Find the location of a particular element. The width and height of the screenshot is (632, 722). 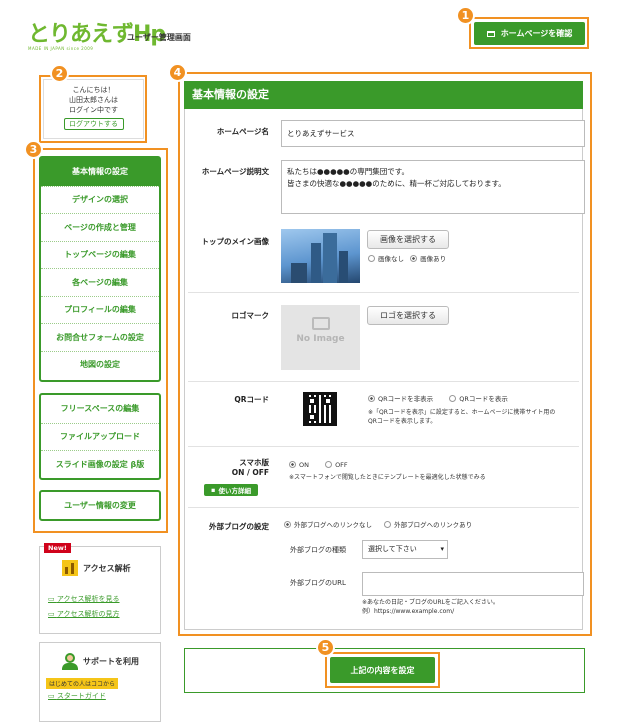

radio-image-yes is located at coordinates (414, 258).